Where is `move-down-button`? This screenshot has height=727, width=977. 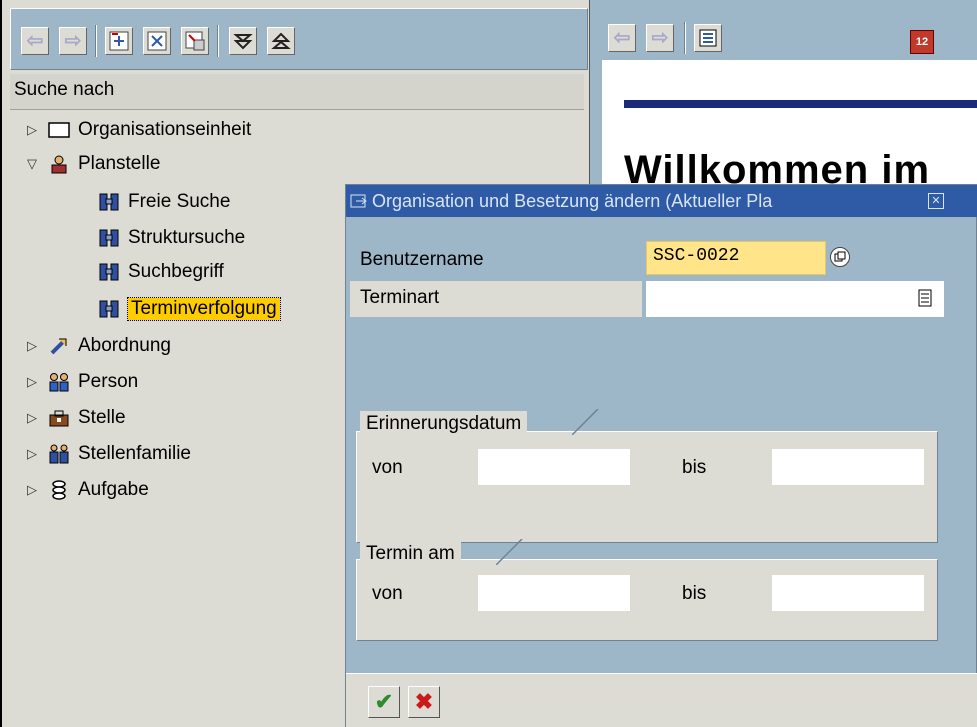 move-down-button is located at coordinates (243, 41).